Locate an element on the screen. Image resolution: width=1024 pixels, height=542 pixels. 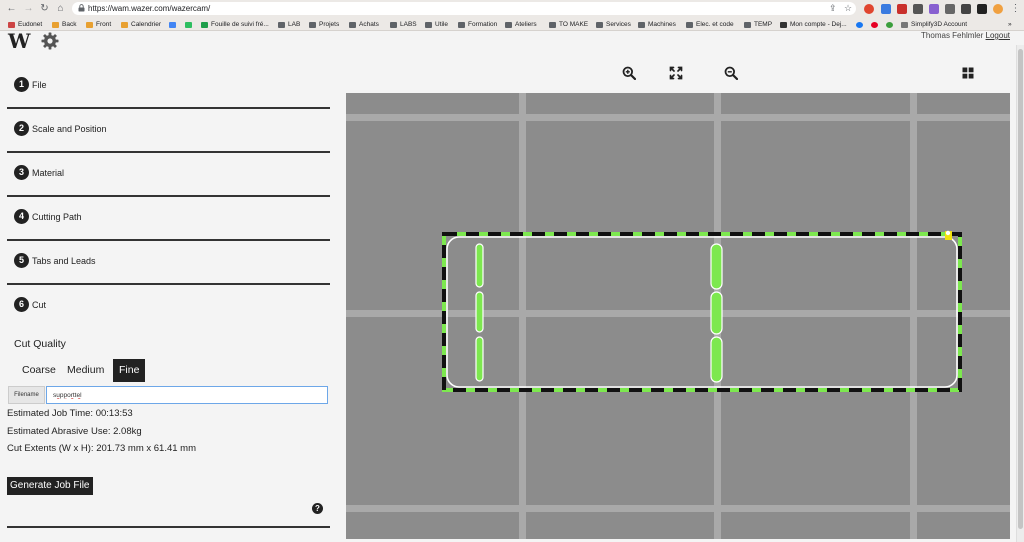
sidebar-toggle-icon is located at coordinates (982, 9).